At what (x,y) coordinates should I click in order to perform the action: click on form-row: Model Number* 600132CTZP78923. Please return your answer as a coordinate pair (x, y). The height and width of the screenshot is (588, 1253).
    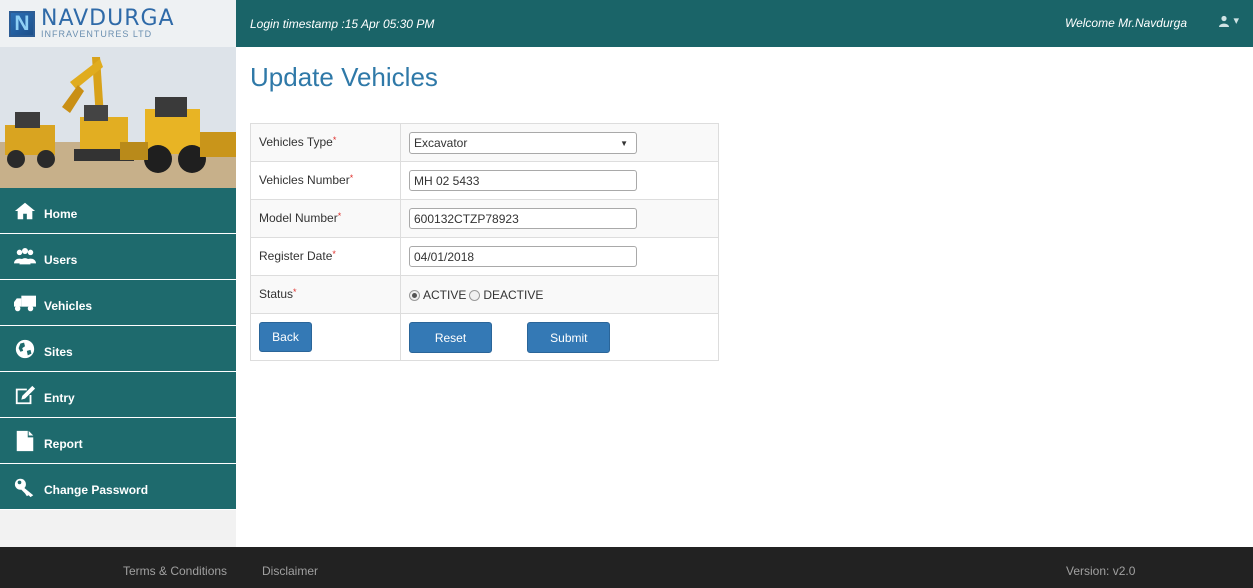
    Looking at the image, I should click on (484, 218).